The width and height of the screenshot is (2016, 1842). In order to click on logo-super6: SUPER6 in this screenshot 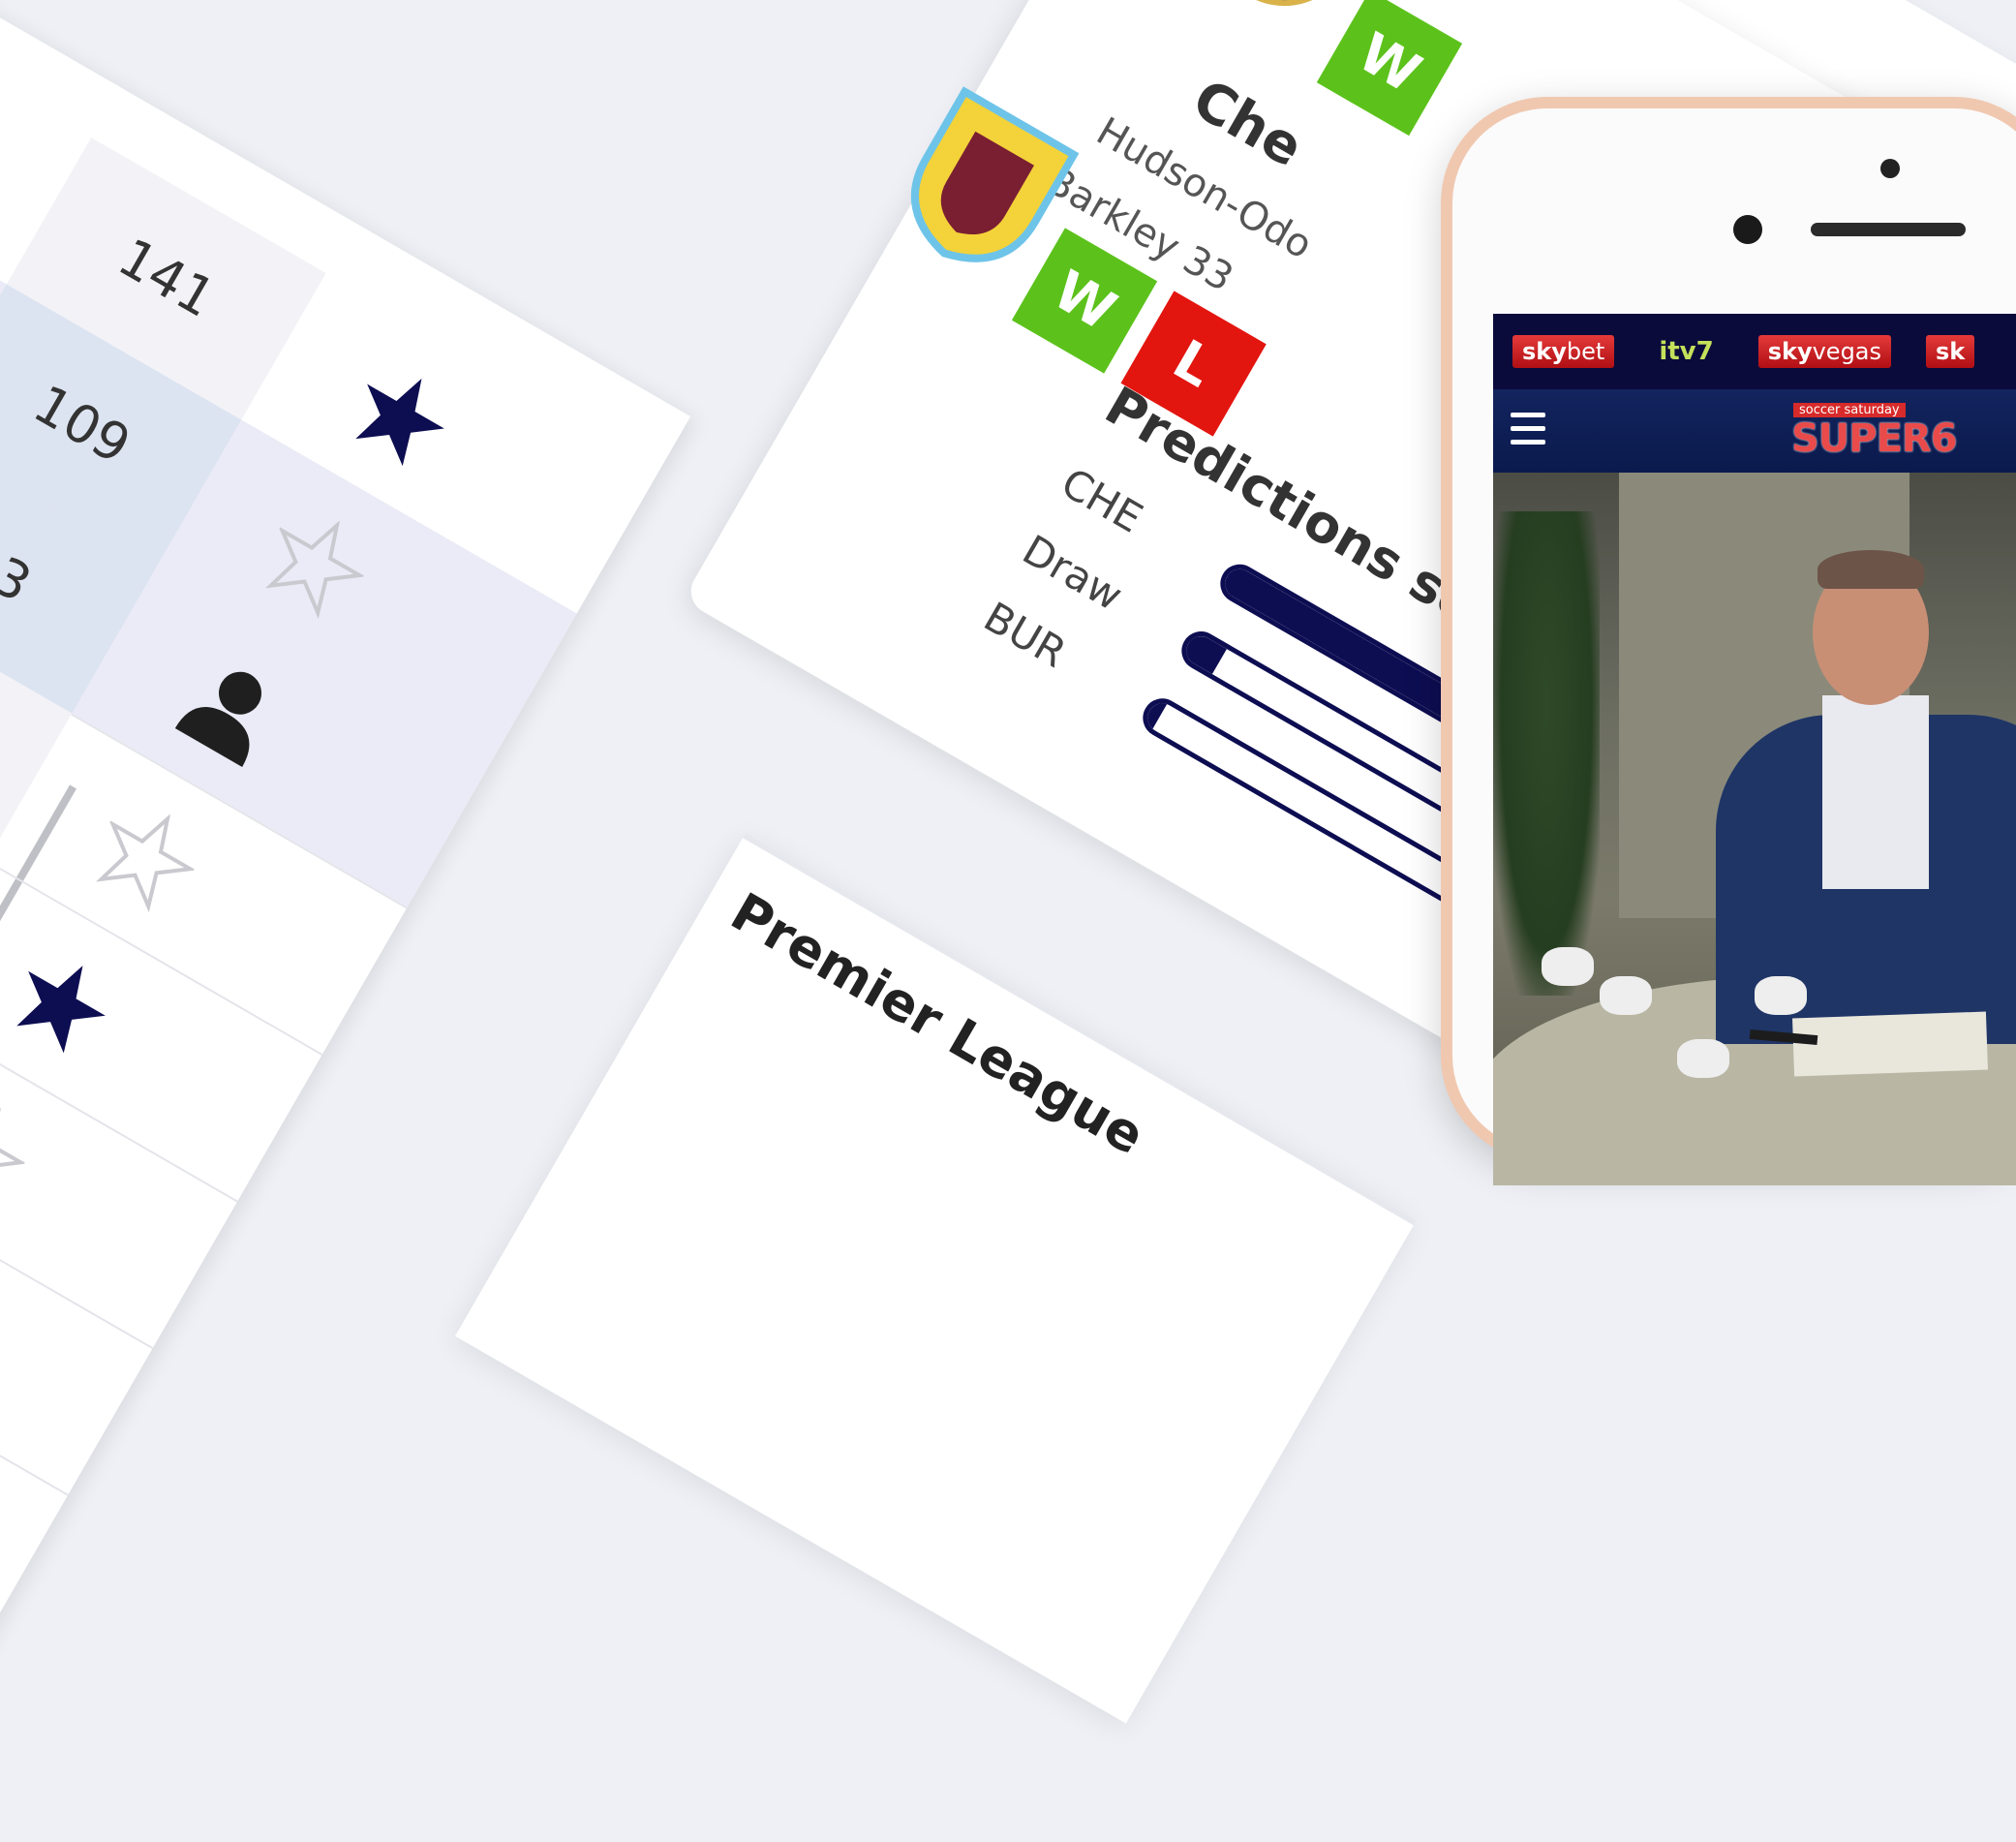, I will do `click(1874, 438)`.